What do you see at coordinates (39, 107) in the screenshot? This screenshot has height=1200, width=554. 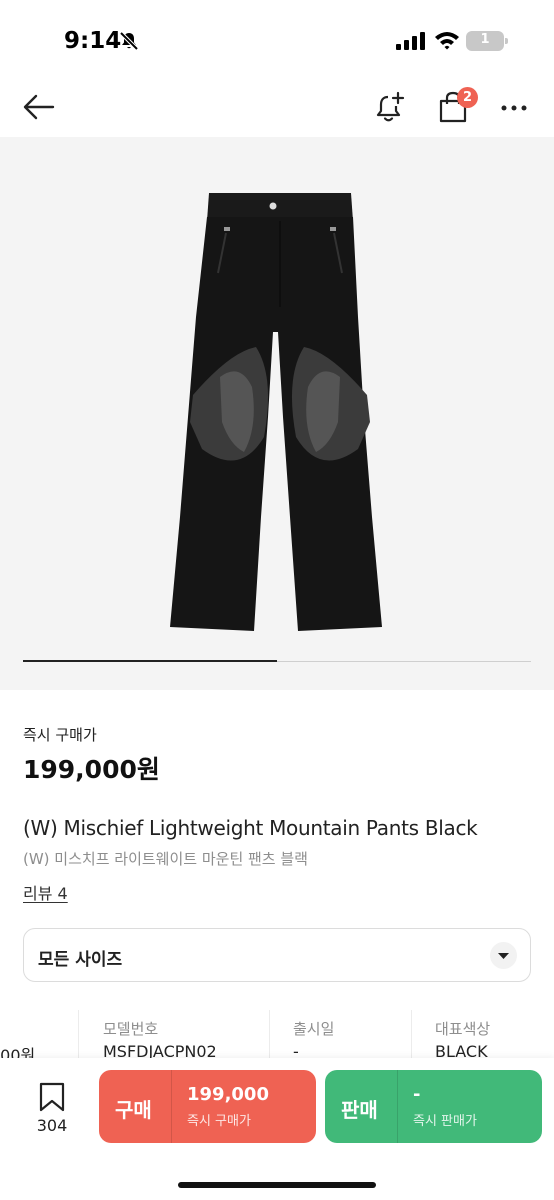 I see `back-arrow-icon` at bounding box center [39, 107].